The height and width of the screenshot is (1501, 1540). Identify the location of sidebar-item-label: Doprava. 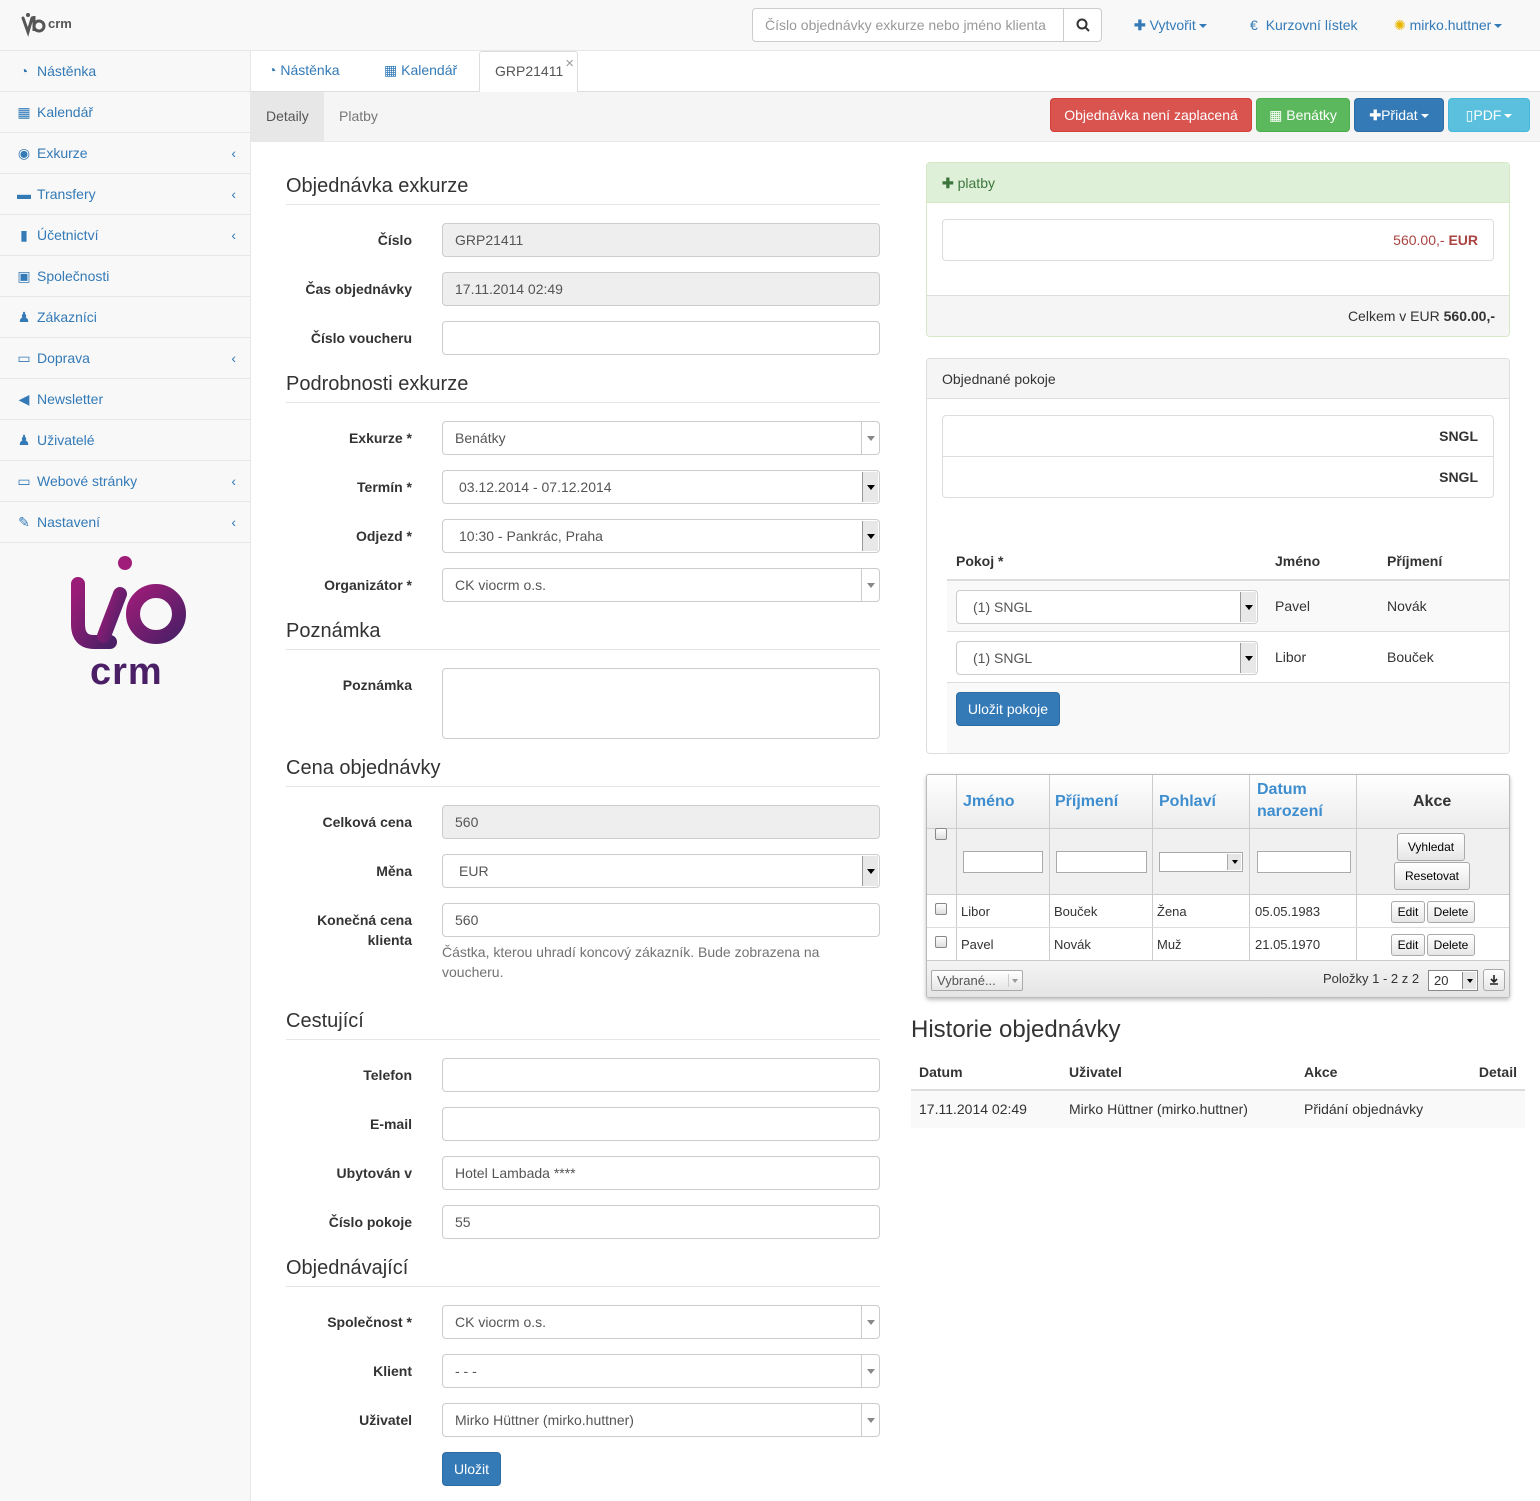
(63, 358).